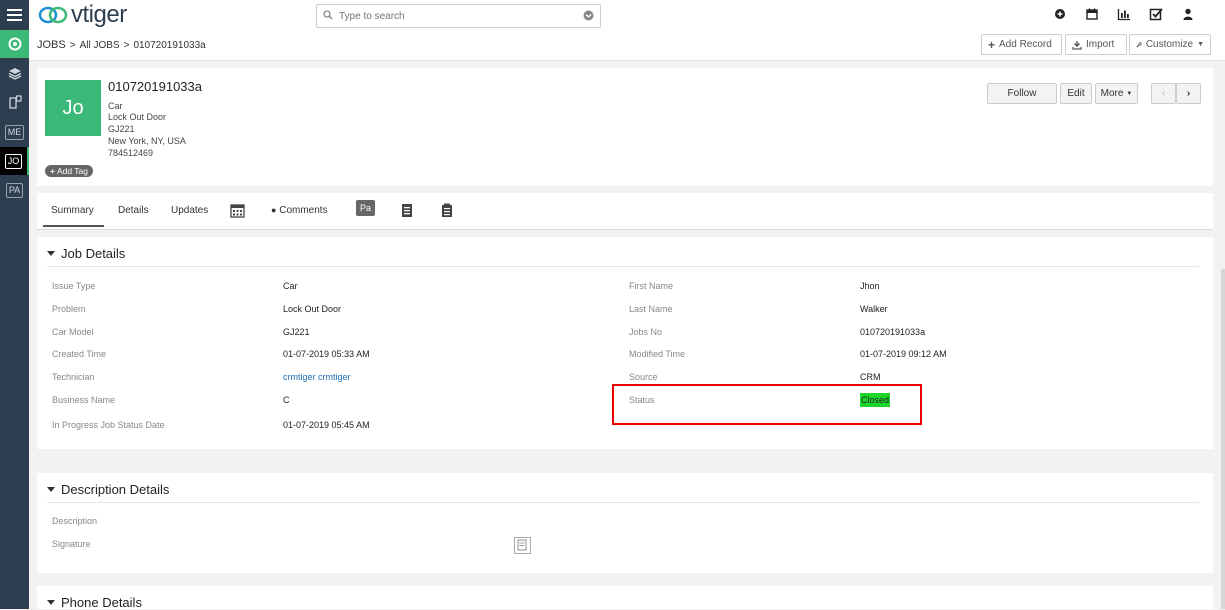 This screenshot has width=1225, height=610. What do you see at coordinates (169, 45) in the screenshot?
I see `breadcrumb-record: 010720191033a` at bounding box center [169, 45].